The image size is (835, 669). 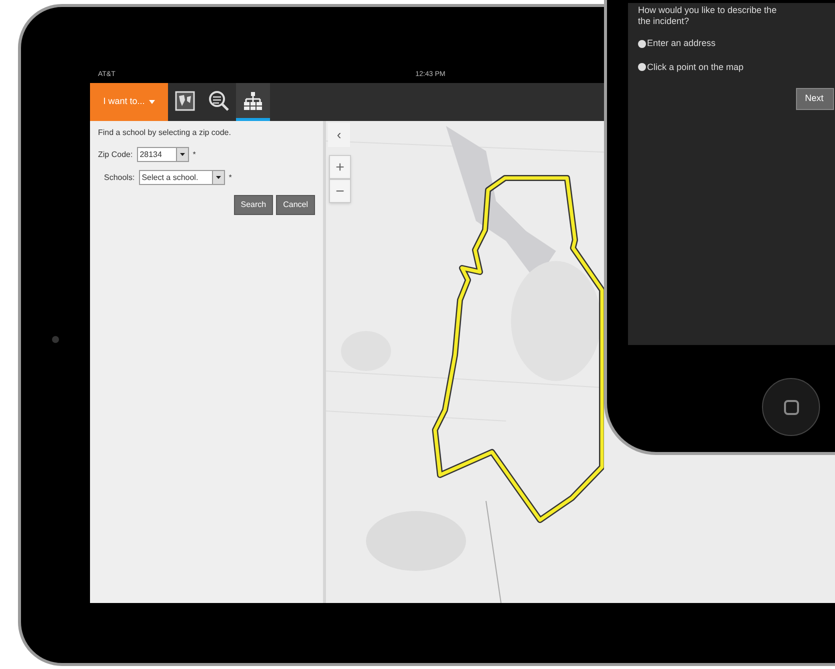 What do you see at coordinates (339, 135) in the screenshot?
I see `collapse-panel-button: ‹` at bounding box center [339, 135].